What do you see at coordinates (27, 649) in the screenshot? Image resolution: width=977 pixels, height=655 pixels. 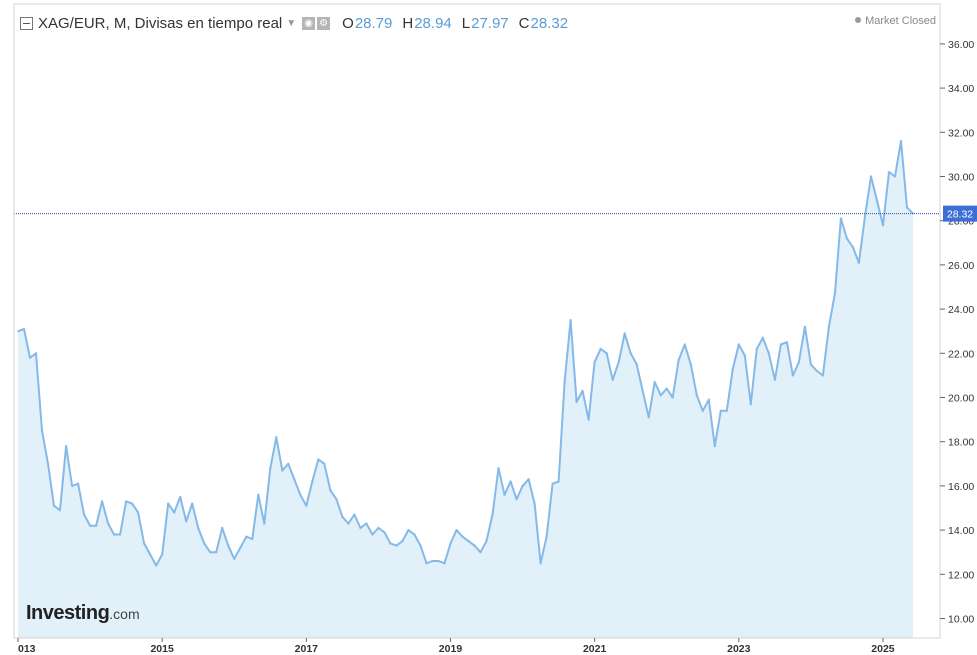 I see `x-tick-label: 013` at bounding box center [27, 649].